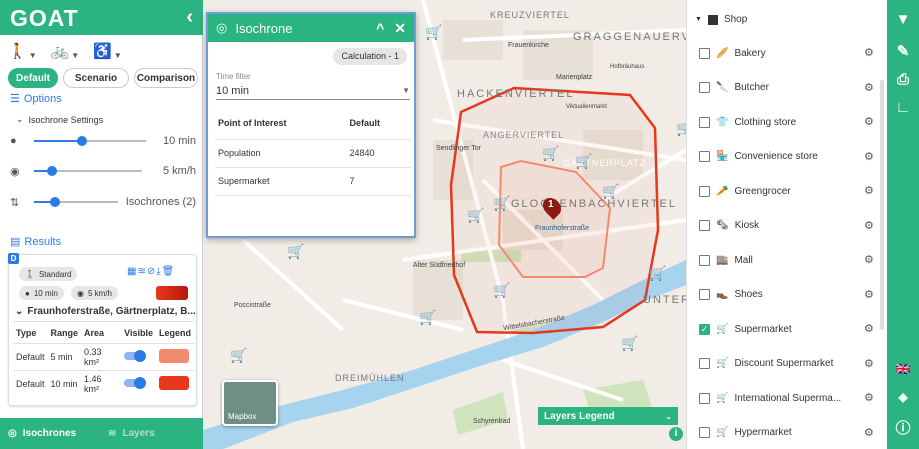 This screenshot has width=919, height=449. Describe the element at coordinates (132, 271) in the screenshot. I see `table-icon: ▦` at that location.